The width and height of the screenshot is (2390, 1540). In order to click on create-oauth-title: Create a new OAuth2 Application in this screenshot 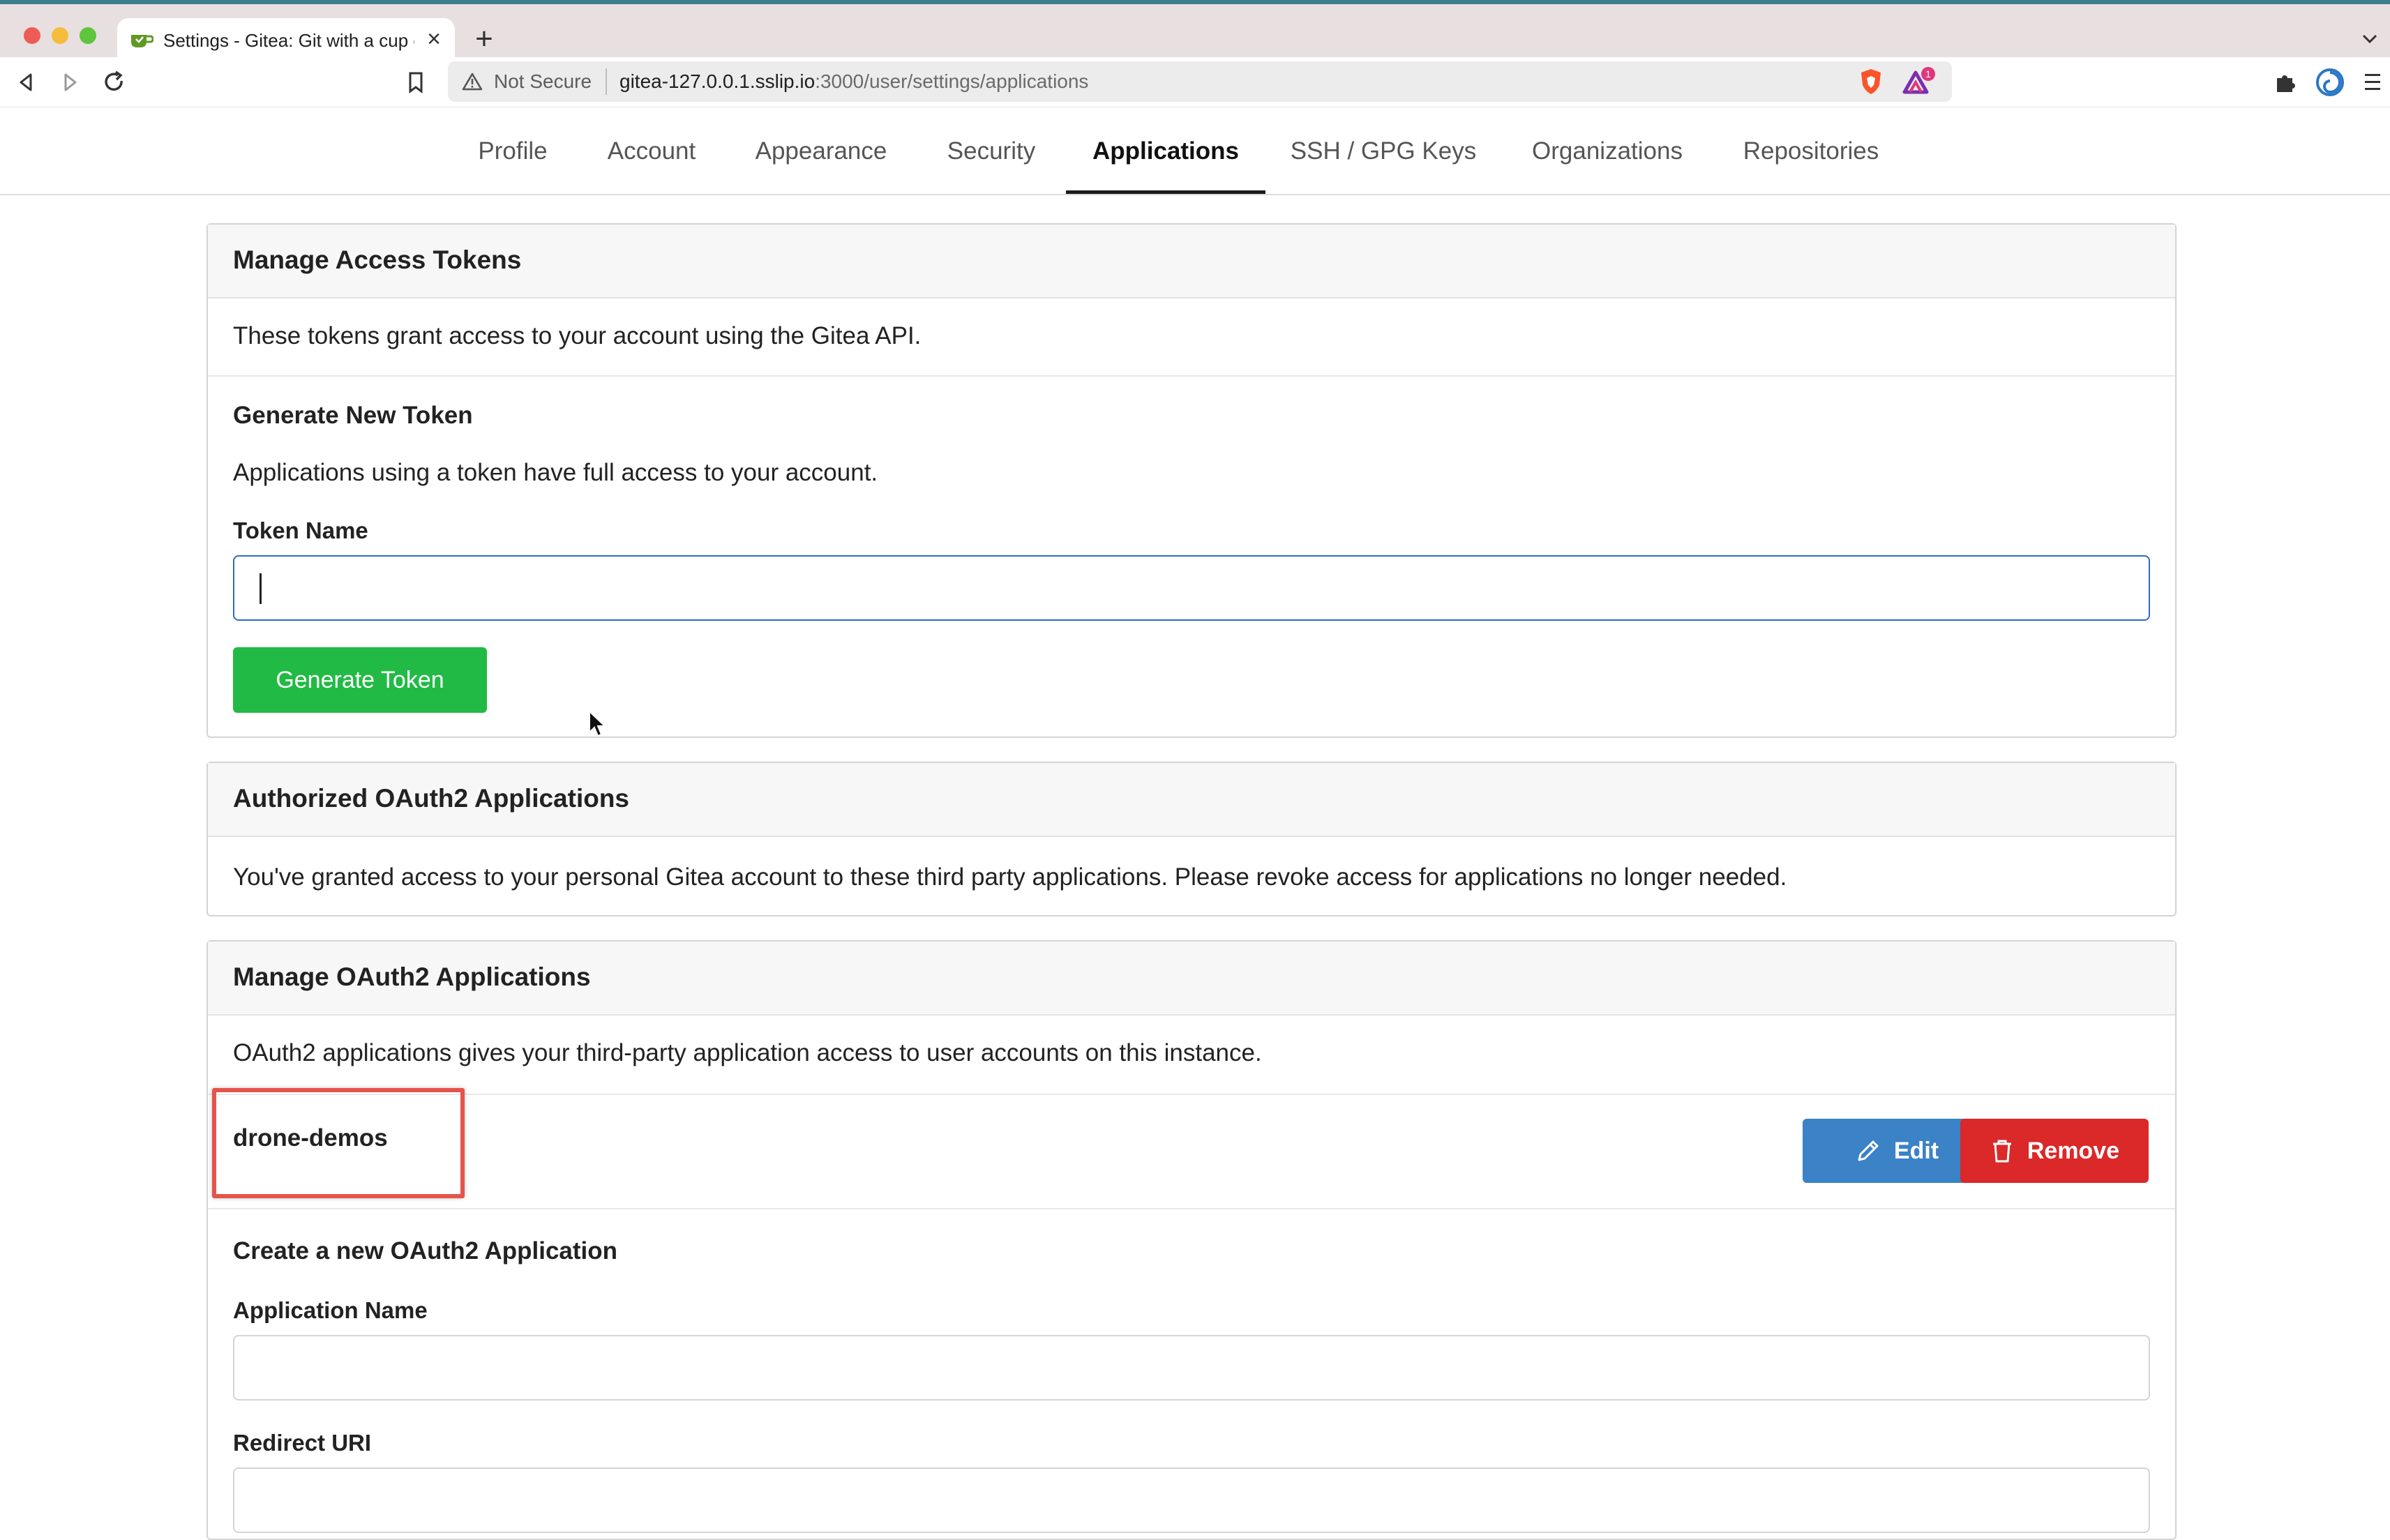, I will do `click(425, 1251)`.